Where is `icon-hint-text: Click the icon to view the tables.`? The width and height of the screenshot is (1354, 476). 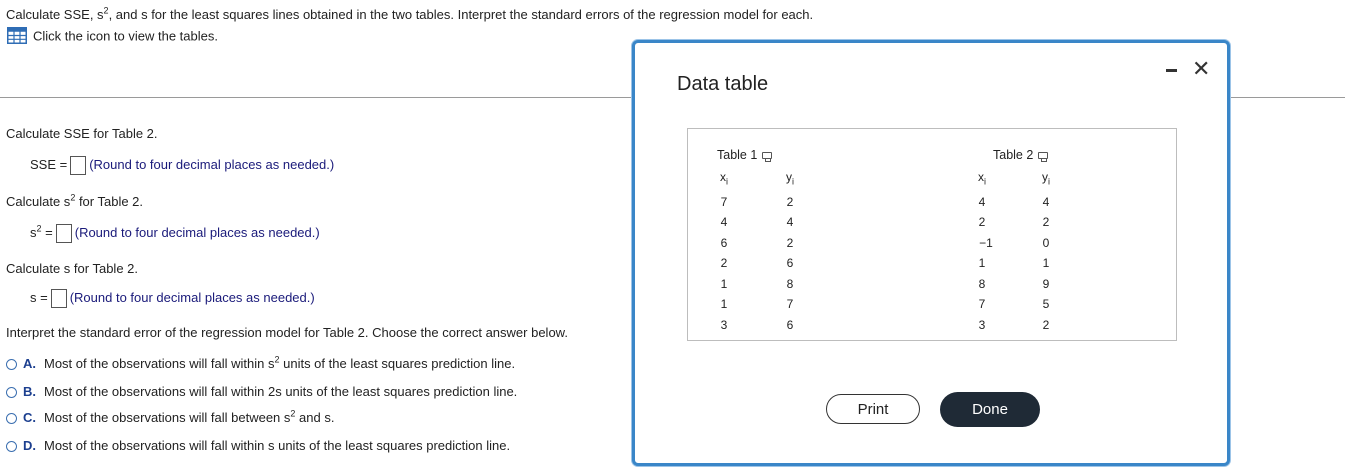
icon-hint-text: Click the icon to view the tables. is located at coordinates (125, 36).